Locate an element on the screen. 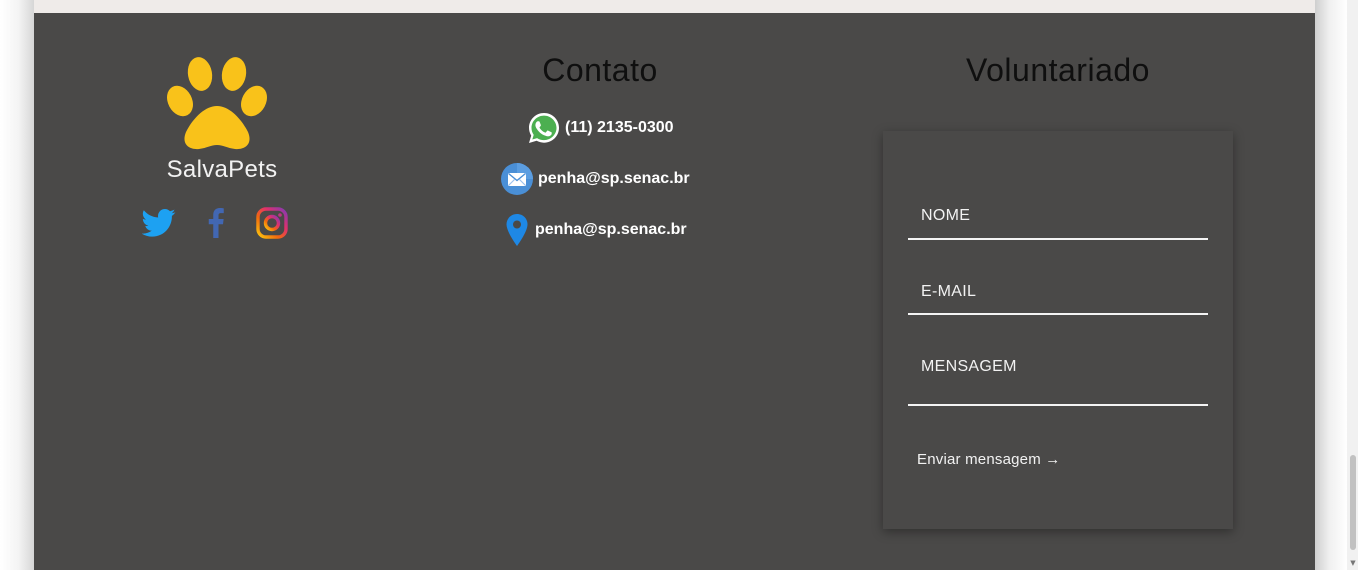 This screenshot has height=570, width=1358. volunteer-title: Voluntariado is located at coordinates (1058, 70).